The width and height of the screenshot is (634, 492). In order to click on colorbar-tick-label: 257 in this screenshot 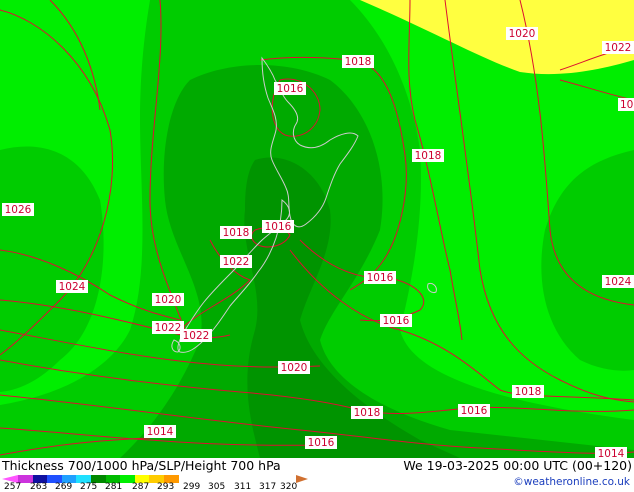, I will do `click(13, 487)`.